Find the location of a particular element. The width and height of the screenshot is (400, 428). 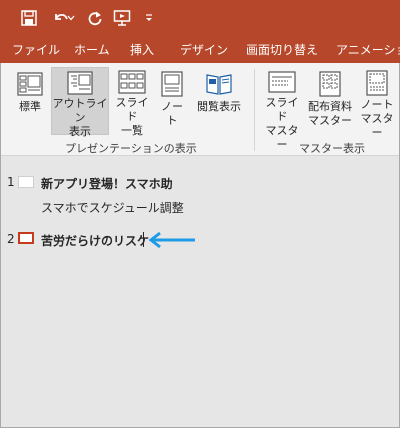

slide-sorter-button: スライド 一覧 is located at coordinates (132, 102).